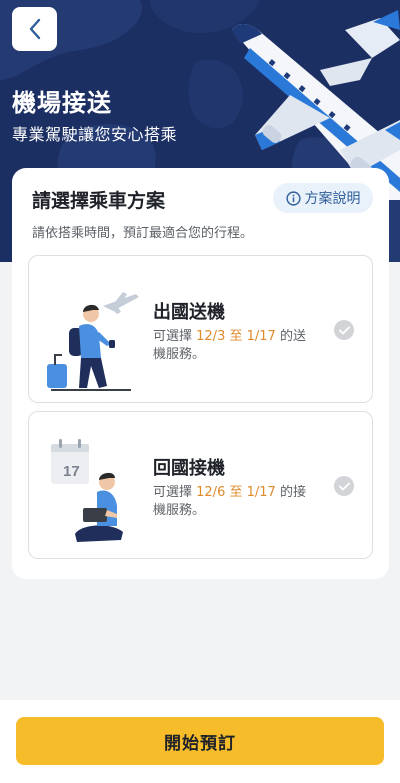 Image resolution: width=400 pixels, height=783 pixels. I want to click on traveler-illustration, so click(93, 341).